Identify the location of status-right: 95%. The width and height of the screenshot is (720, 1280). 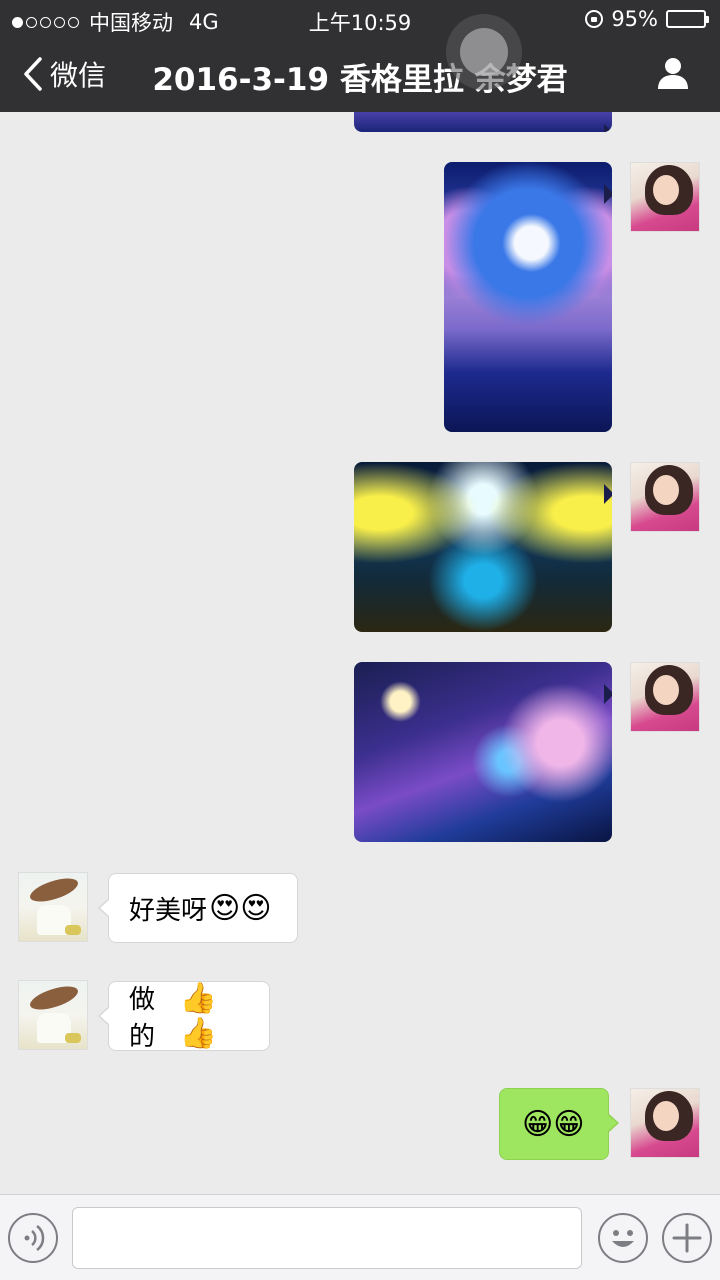
(647, 19).